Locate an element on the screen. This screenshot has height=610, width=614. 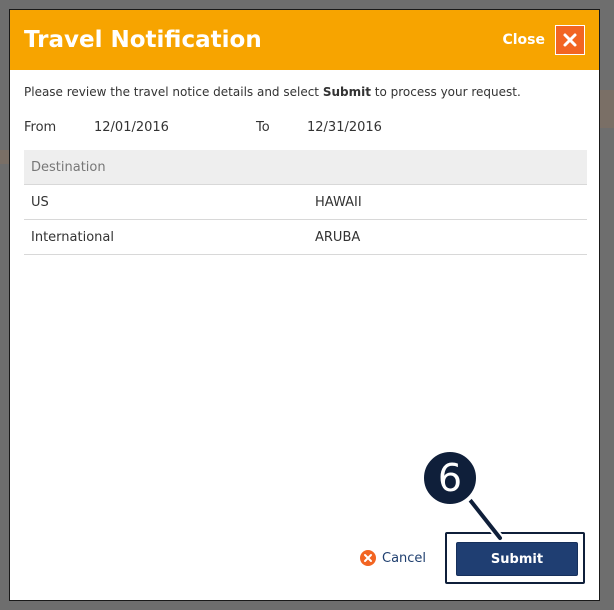
destination-region: US is located at coordinates (166, 202).